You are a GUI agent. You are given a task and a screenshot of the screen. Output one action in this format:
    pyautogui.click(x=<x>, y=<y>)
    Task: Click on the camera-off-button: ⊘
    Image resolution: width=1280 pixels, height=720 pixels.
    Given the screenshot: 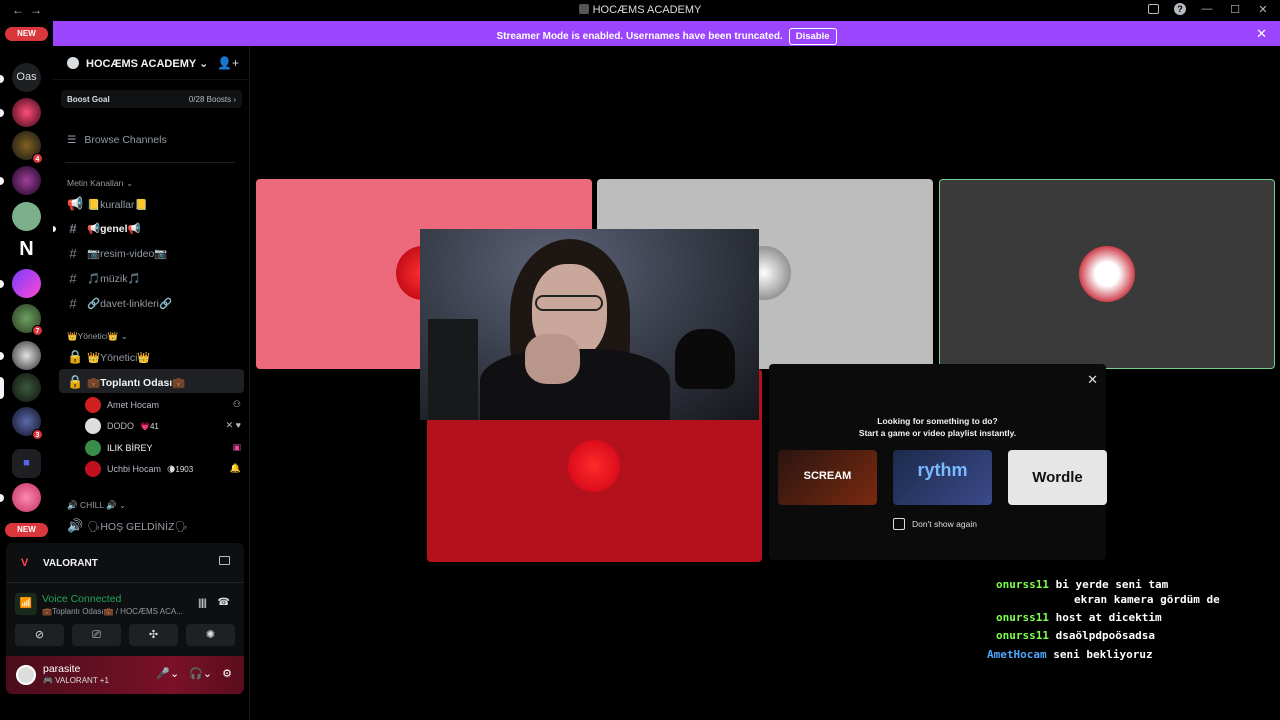 What is the action you would take?
    pyautogui.click(x=39, y=635)
    